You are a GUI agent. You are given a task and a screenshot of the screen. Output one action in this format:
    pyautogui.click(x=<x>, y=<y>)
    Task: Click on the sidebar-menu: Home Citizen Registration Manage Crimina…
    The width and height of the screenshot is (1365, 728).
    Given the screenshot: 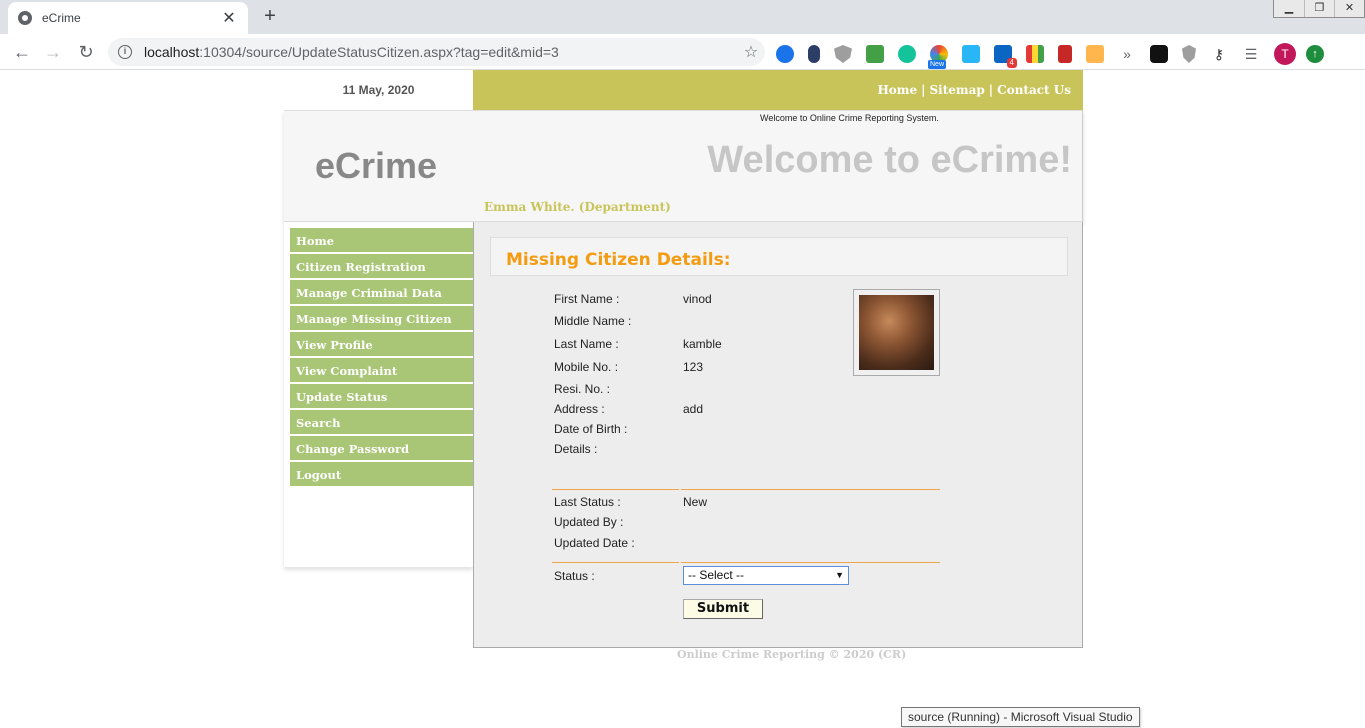 What is the action you would take?
    pyautogui.click(x=378, y=394)
    